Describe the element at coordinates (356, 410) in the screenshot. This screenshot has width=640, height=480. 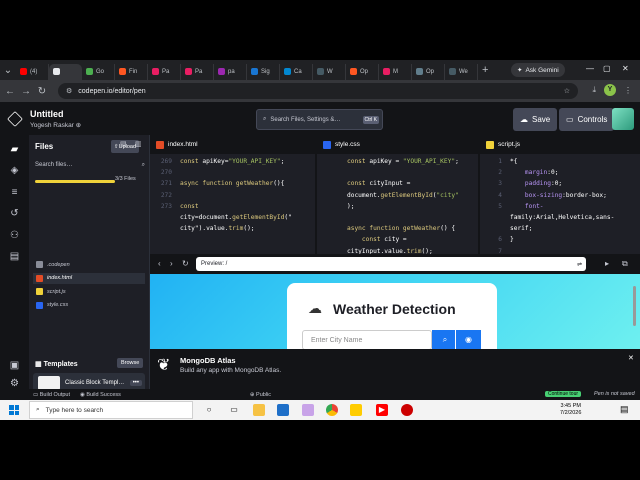
I see `notes-icon` at that location.